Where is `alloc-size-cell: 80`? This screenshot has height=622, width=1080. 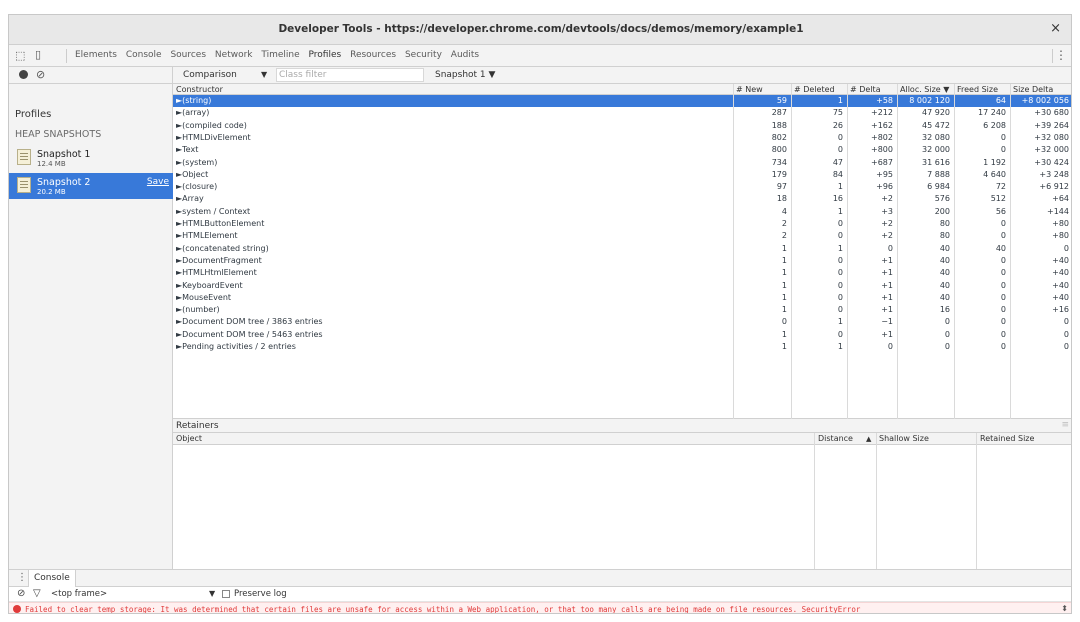
alloc-size-cell: 80 is located at coordinates (944, 236).